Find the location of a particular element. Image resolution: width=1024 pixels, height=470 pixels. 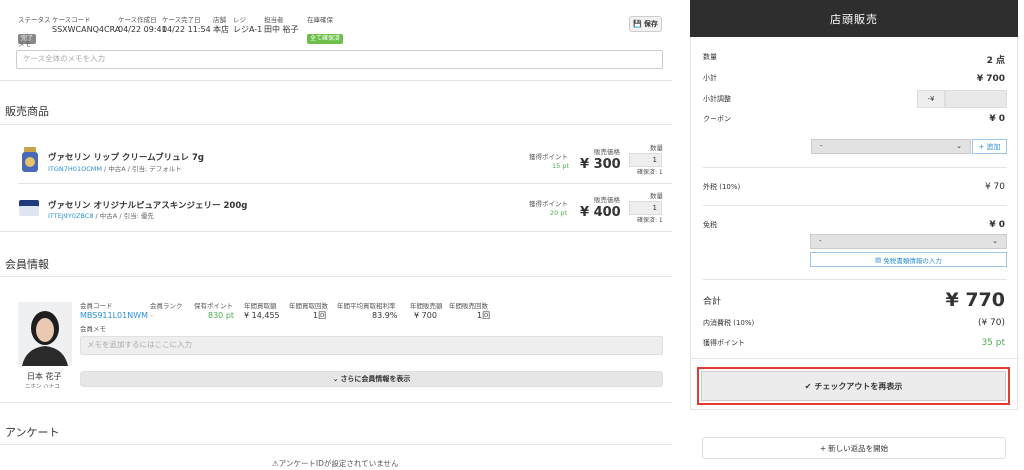

id-card-icon: ▤ is located at coordinates (878, 259).